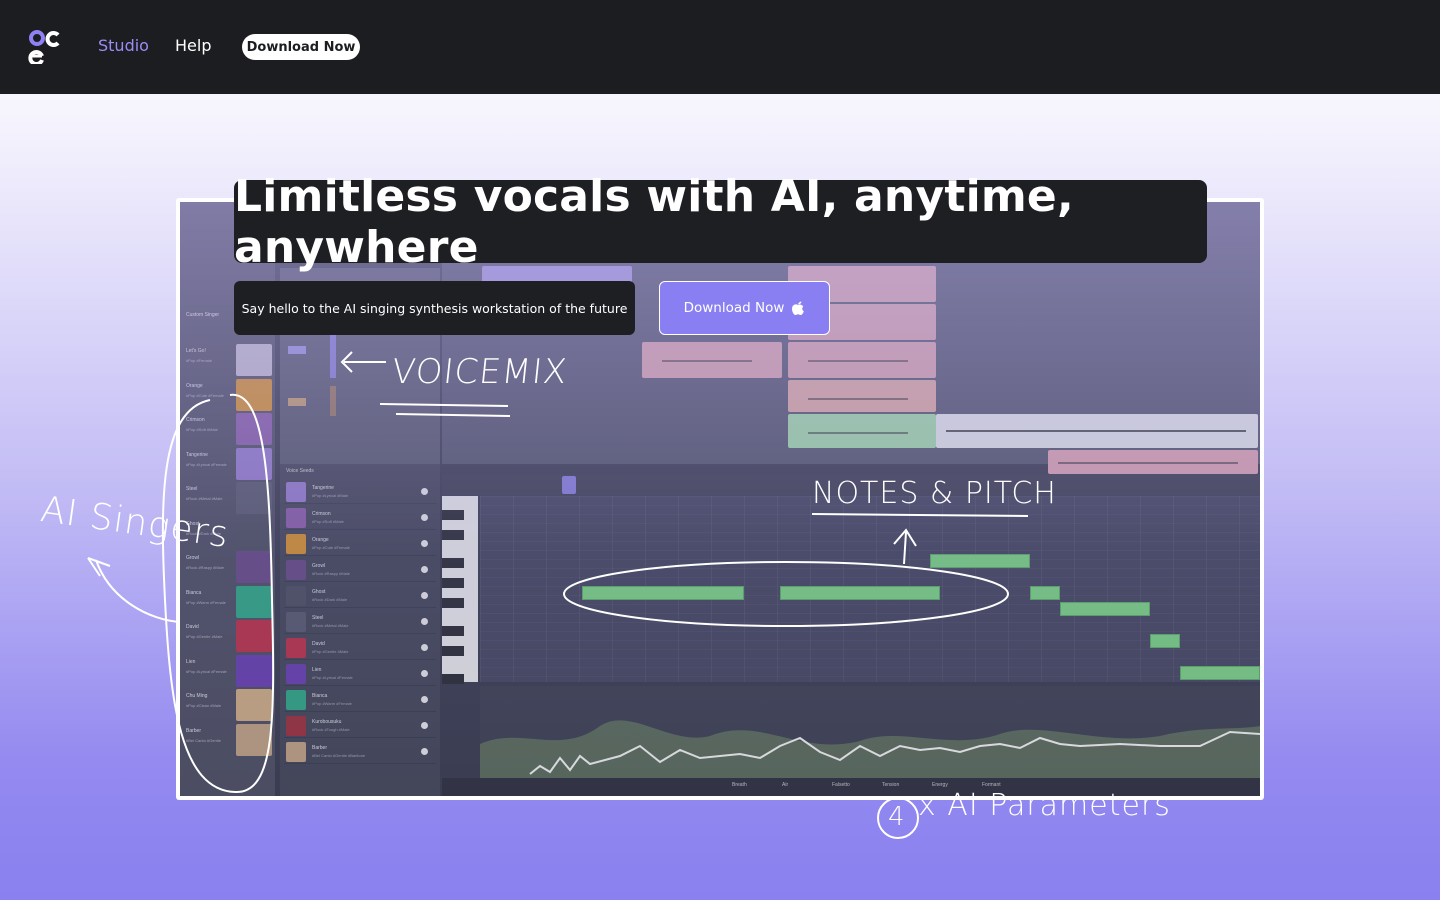 The width and height of the screenshot is (1440, 900). I want to click on seed-tags: #Pop #Cute #Female, so click(331, 547).